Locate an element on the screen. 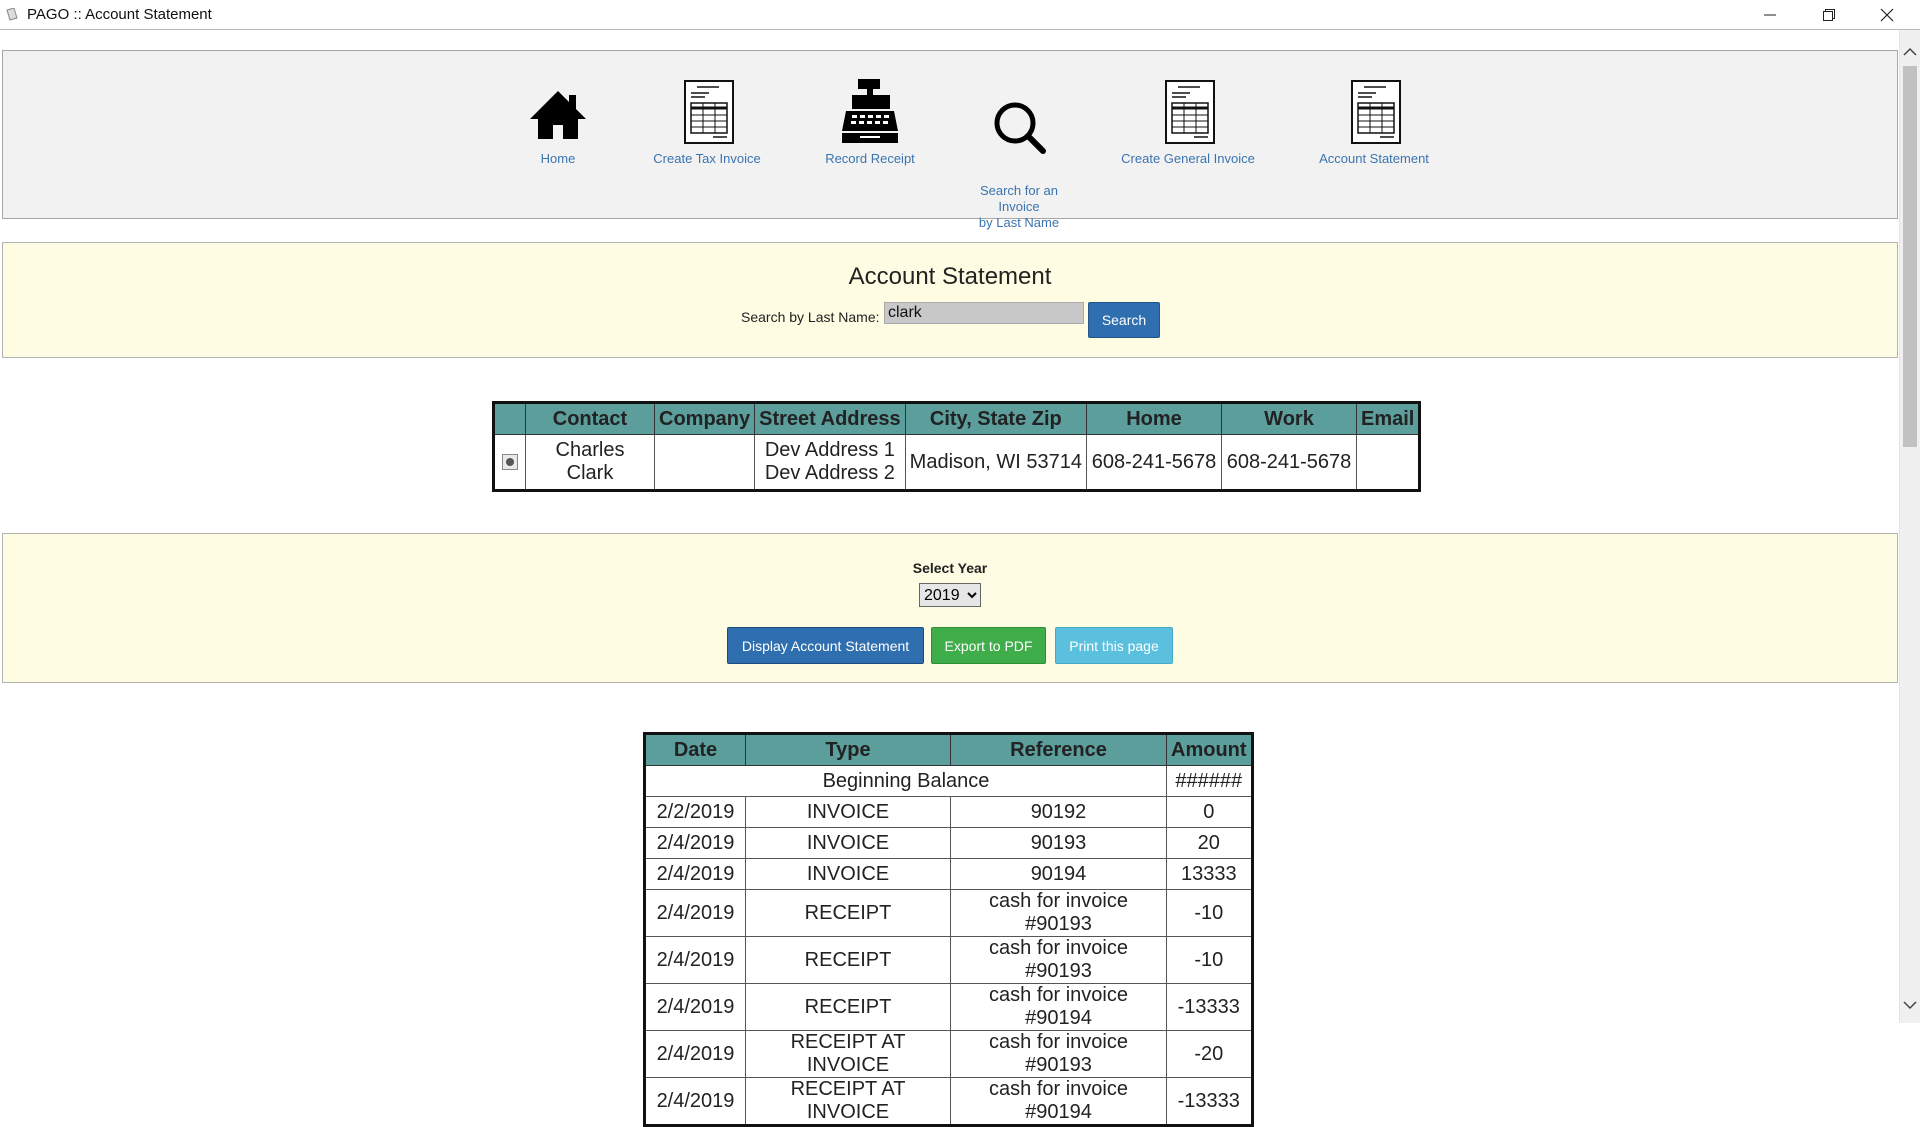 Image resolution: width=1920 pixels, height=1127 pixels. contact-name: Charles Clark is located at coordinates (590, 462).